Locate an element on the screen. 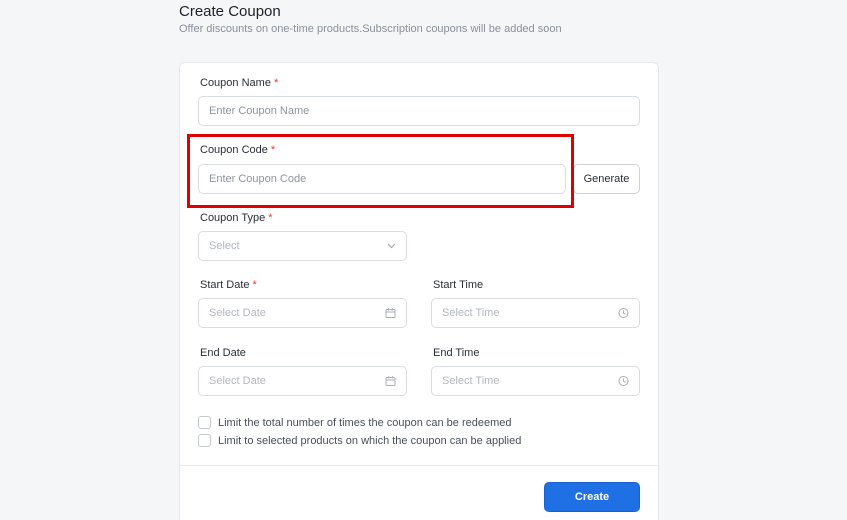 Image resolution: width=847 pixels, height=520 pixels. end-date-label-text: End Date is located at coordinates (223, 353).